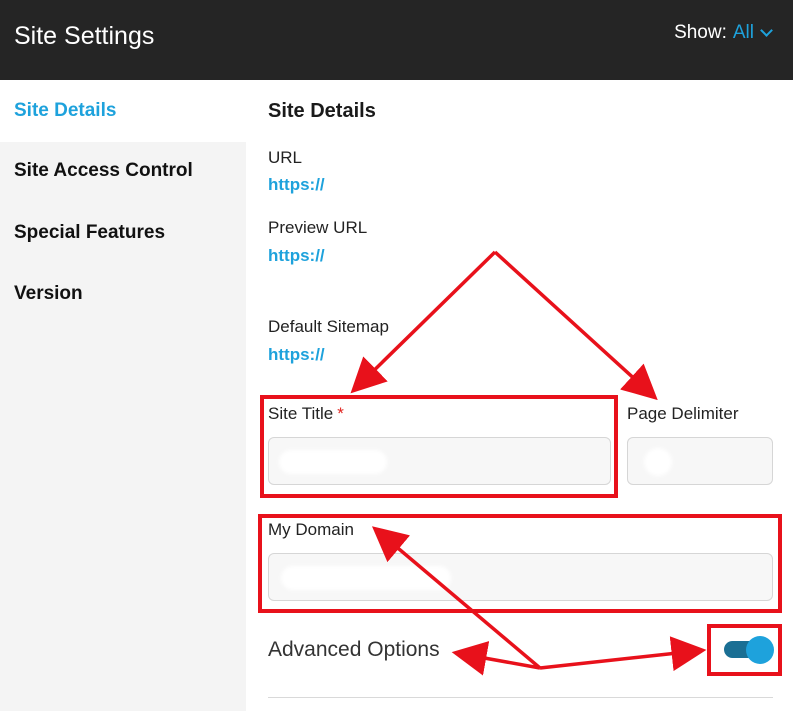 The height and width of the screenshot is (711, 793). What do you see at coordinates (439, 461) in the screenshot?
I see `site-title-input` at bounding box center [439, 461].